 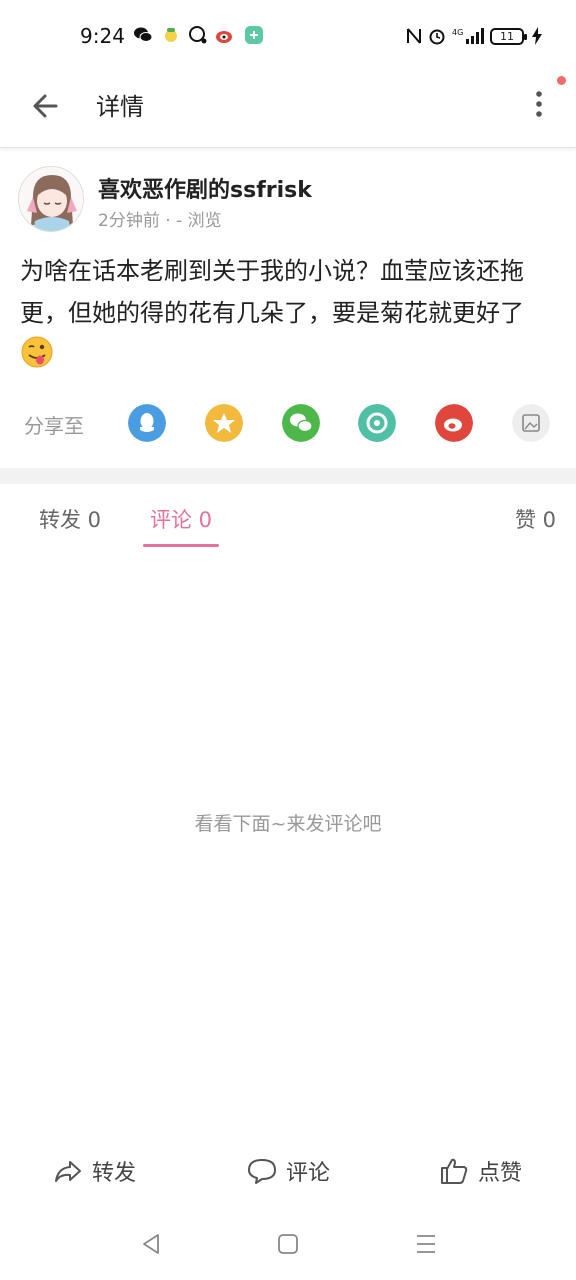 I want to click on comment-button: 评论, so click(x=288, y=1171).